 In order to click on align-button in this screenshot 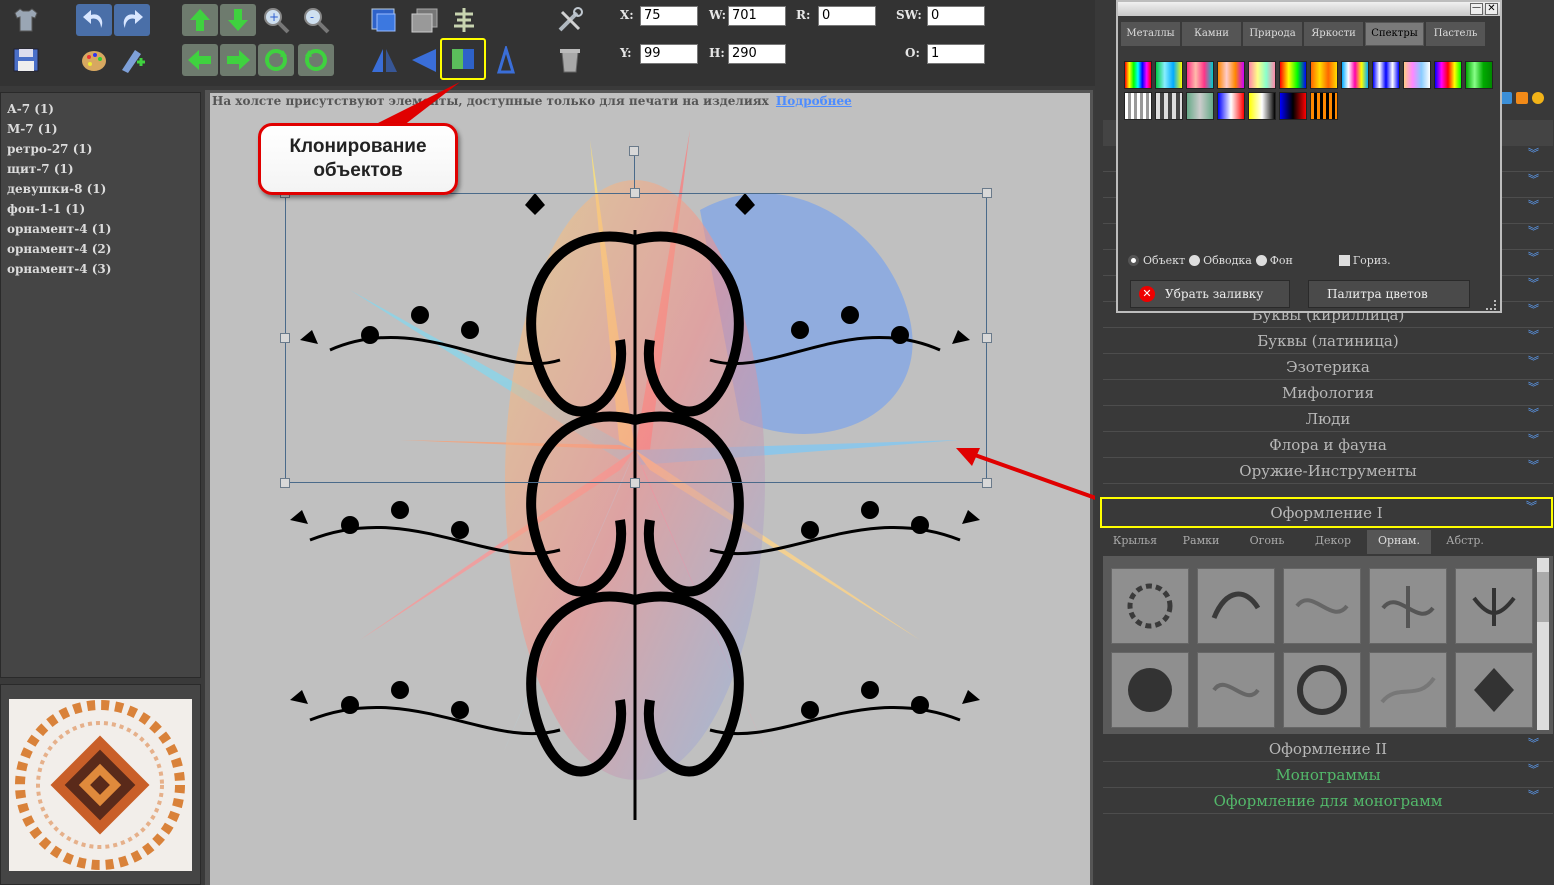, I will do `click(464, 20)`.